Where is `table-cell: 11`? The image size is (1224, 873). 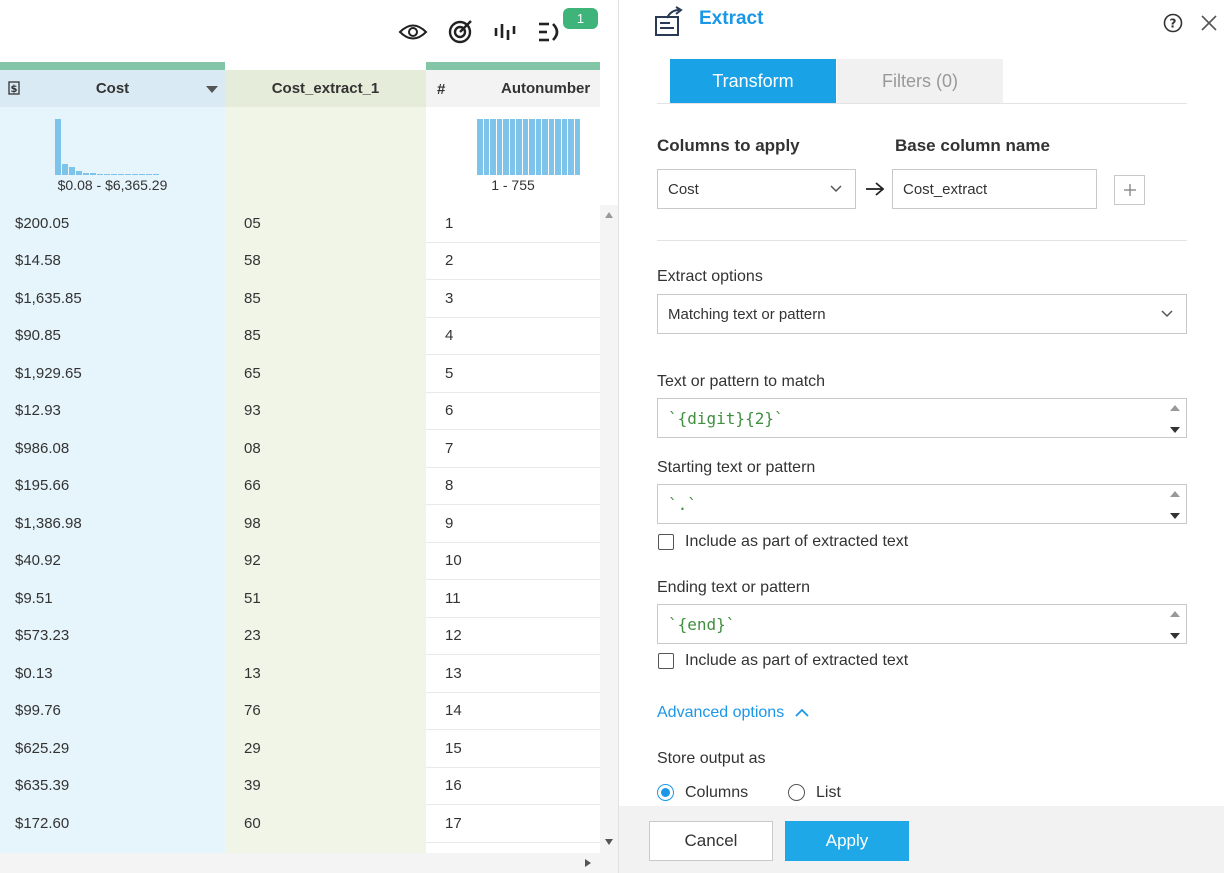
table-cell: 11 is located at coordinates (513, 599).